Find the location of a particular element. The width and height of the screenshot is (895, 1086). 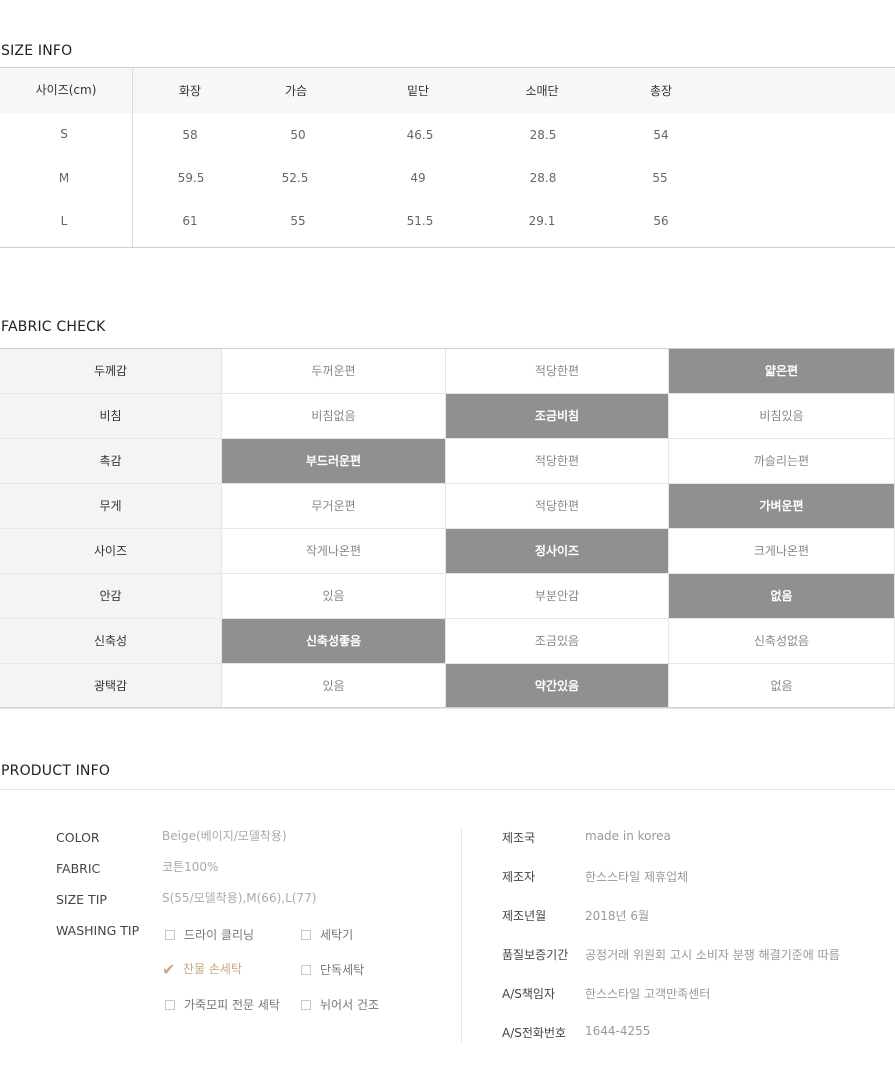

fabric-option-selected: 얇은편 is located at coordinates (782, 371).